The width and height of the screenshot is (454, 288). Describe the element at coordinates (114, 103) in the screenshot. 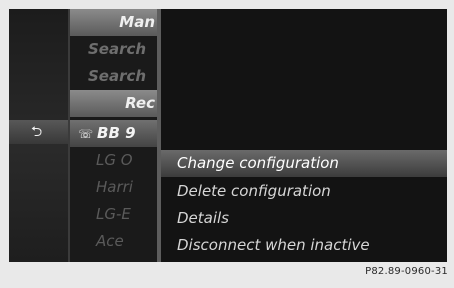

I see `list-header-recent: Rec` at that location.